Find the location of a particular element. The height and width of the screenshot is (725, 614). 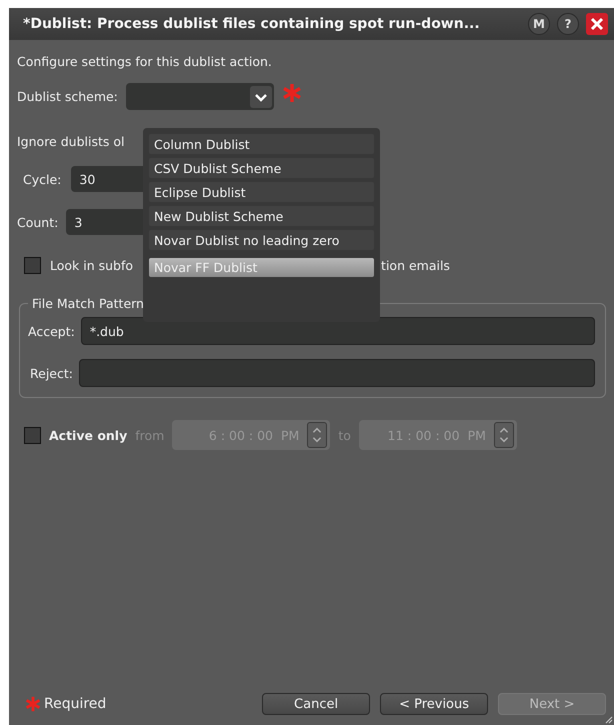

field-label: Accept: is located at coordinates (51, 331).